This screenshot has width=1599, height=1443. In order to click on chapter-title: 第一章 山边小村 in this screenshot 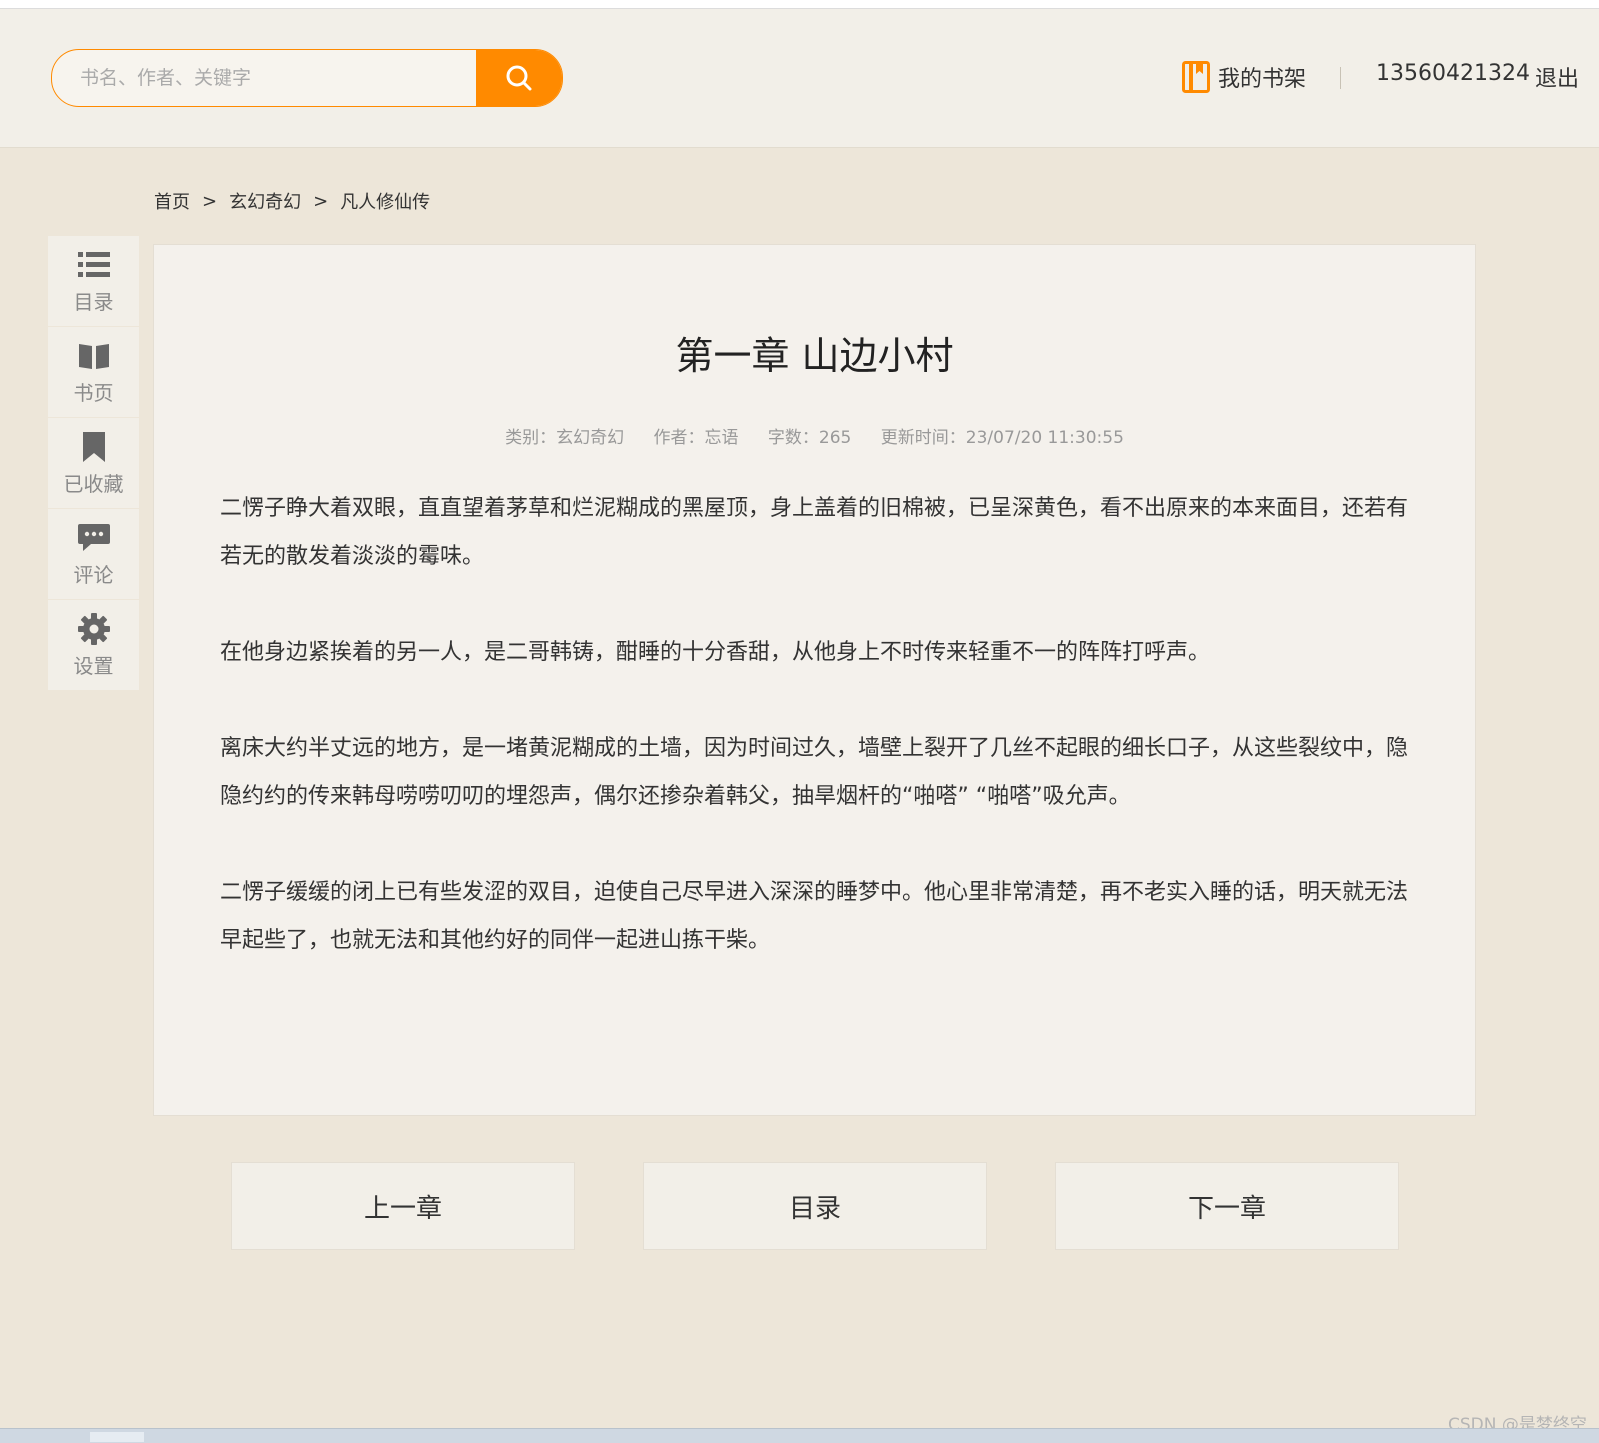, I will do `click(814, 356)`.